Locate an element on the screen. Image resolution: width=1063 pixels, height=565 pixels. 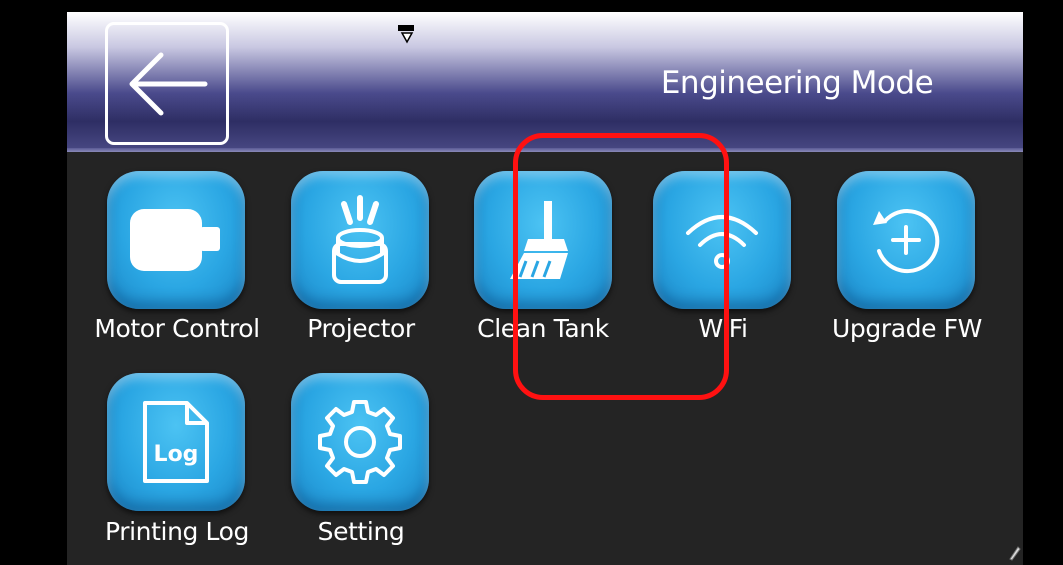
motor-control-button is located at coordinates (176, 240).